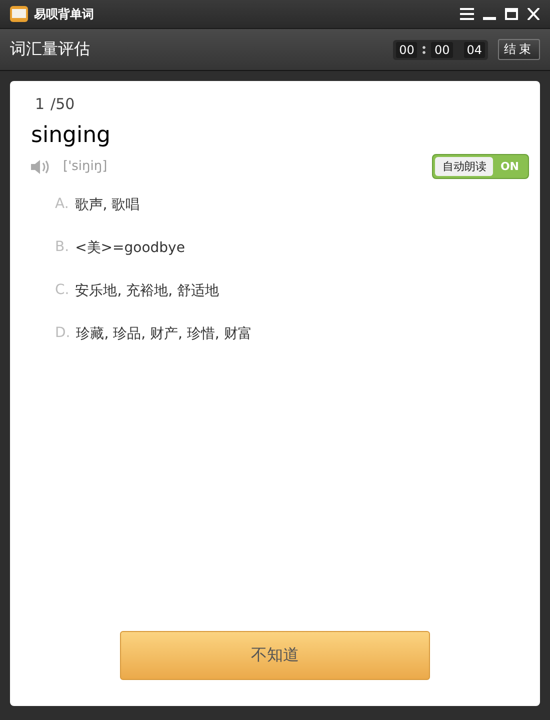 The height and width of the screenshot is (720, 550). Describe the element at coordinates (85, 166) in the screenshot. I see `phonetic-text: ['siŋiŋ]` at that location.